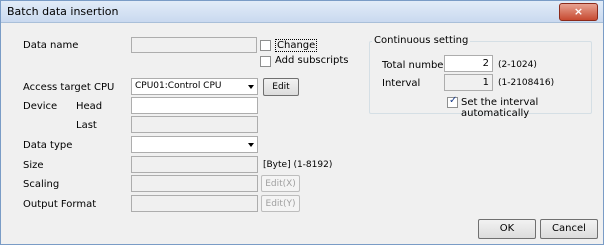 The height and width of the screenshot is (245, 604). Describe the element at coordinates (89, 106) in the screenshot. I see `device-head-label: Head` at that location.